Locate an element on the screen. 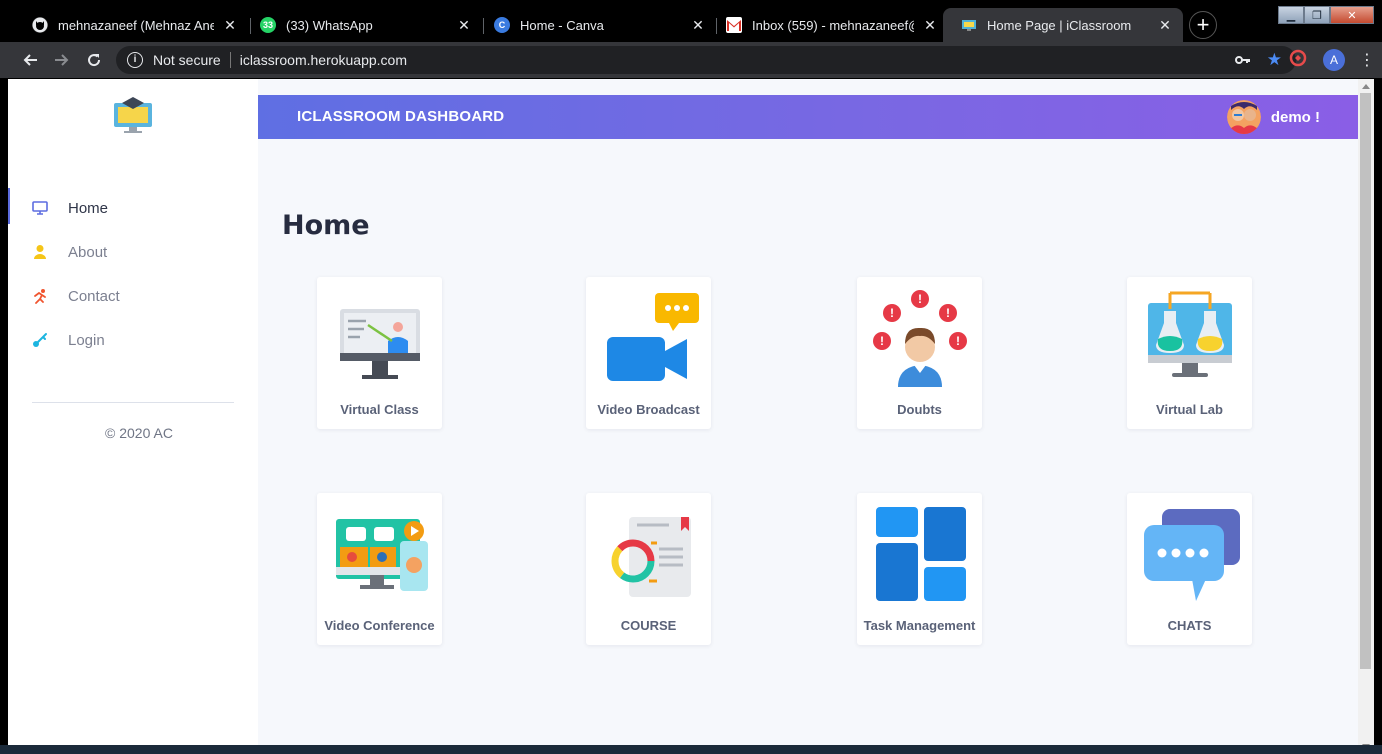 This screenshot has width=1382, height=754. sidebar-item-contact: Contact is located at coordinates (133, 296).